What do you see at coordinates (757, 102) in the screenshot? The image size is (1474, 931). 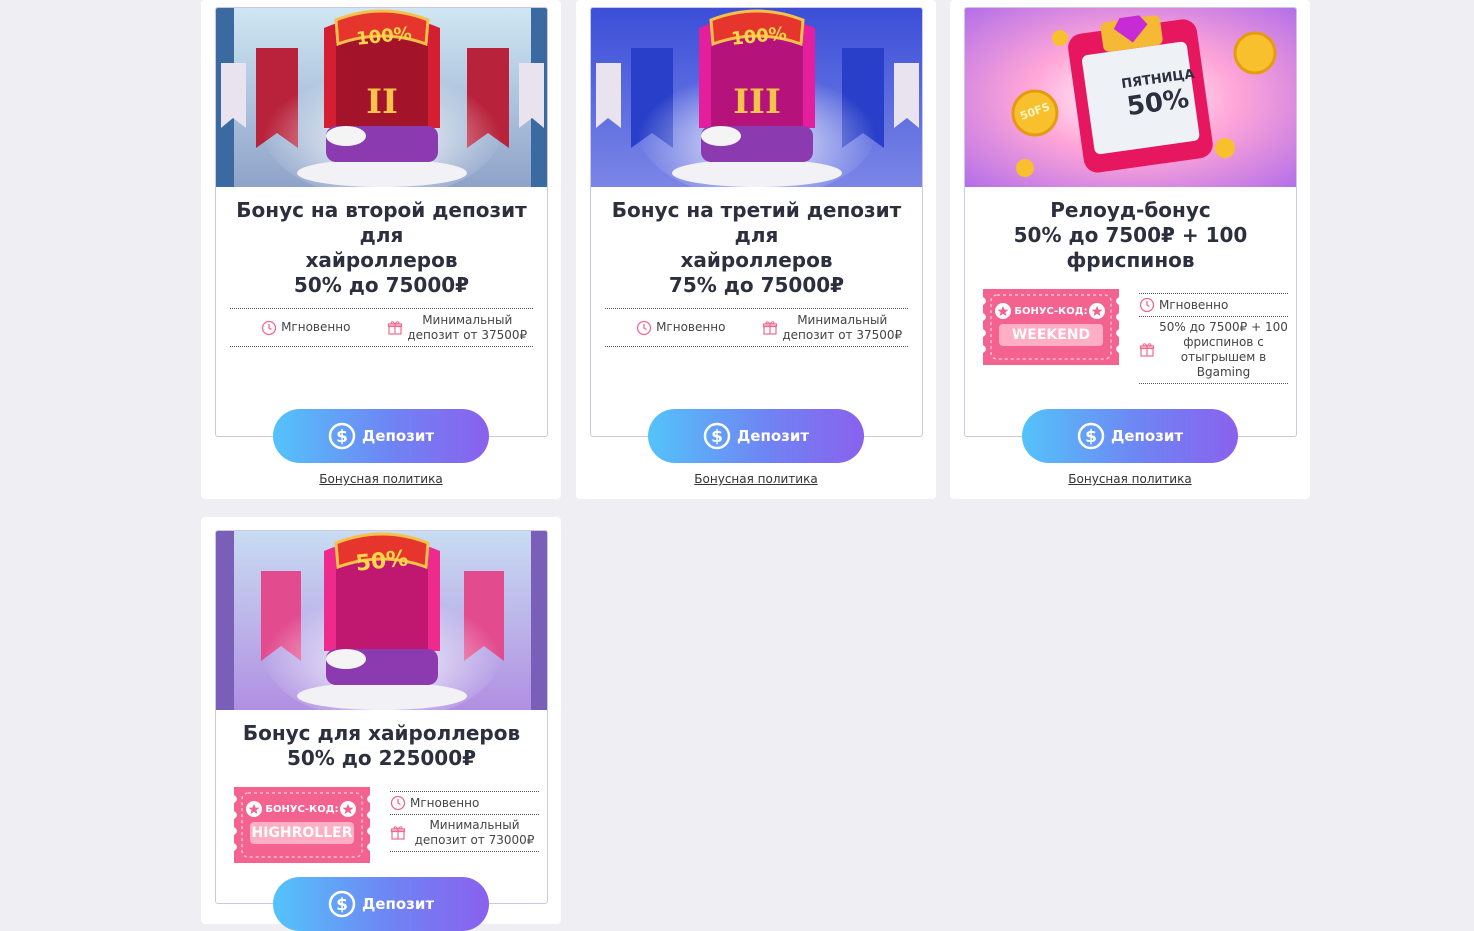 I see `image-numeral-text: III` at bounding box center [757, 102].